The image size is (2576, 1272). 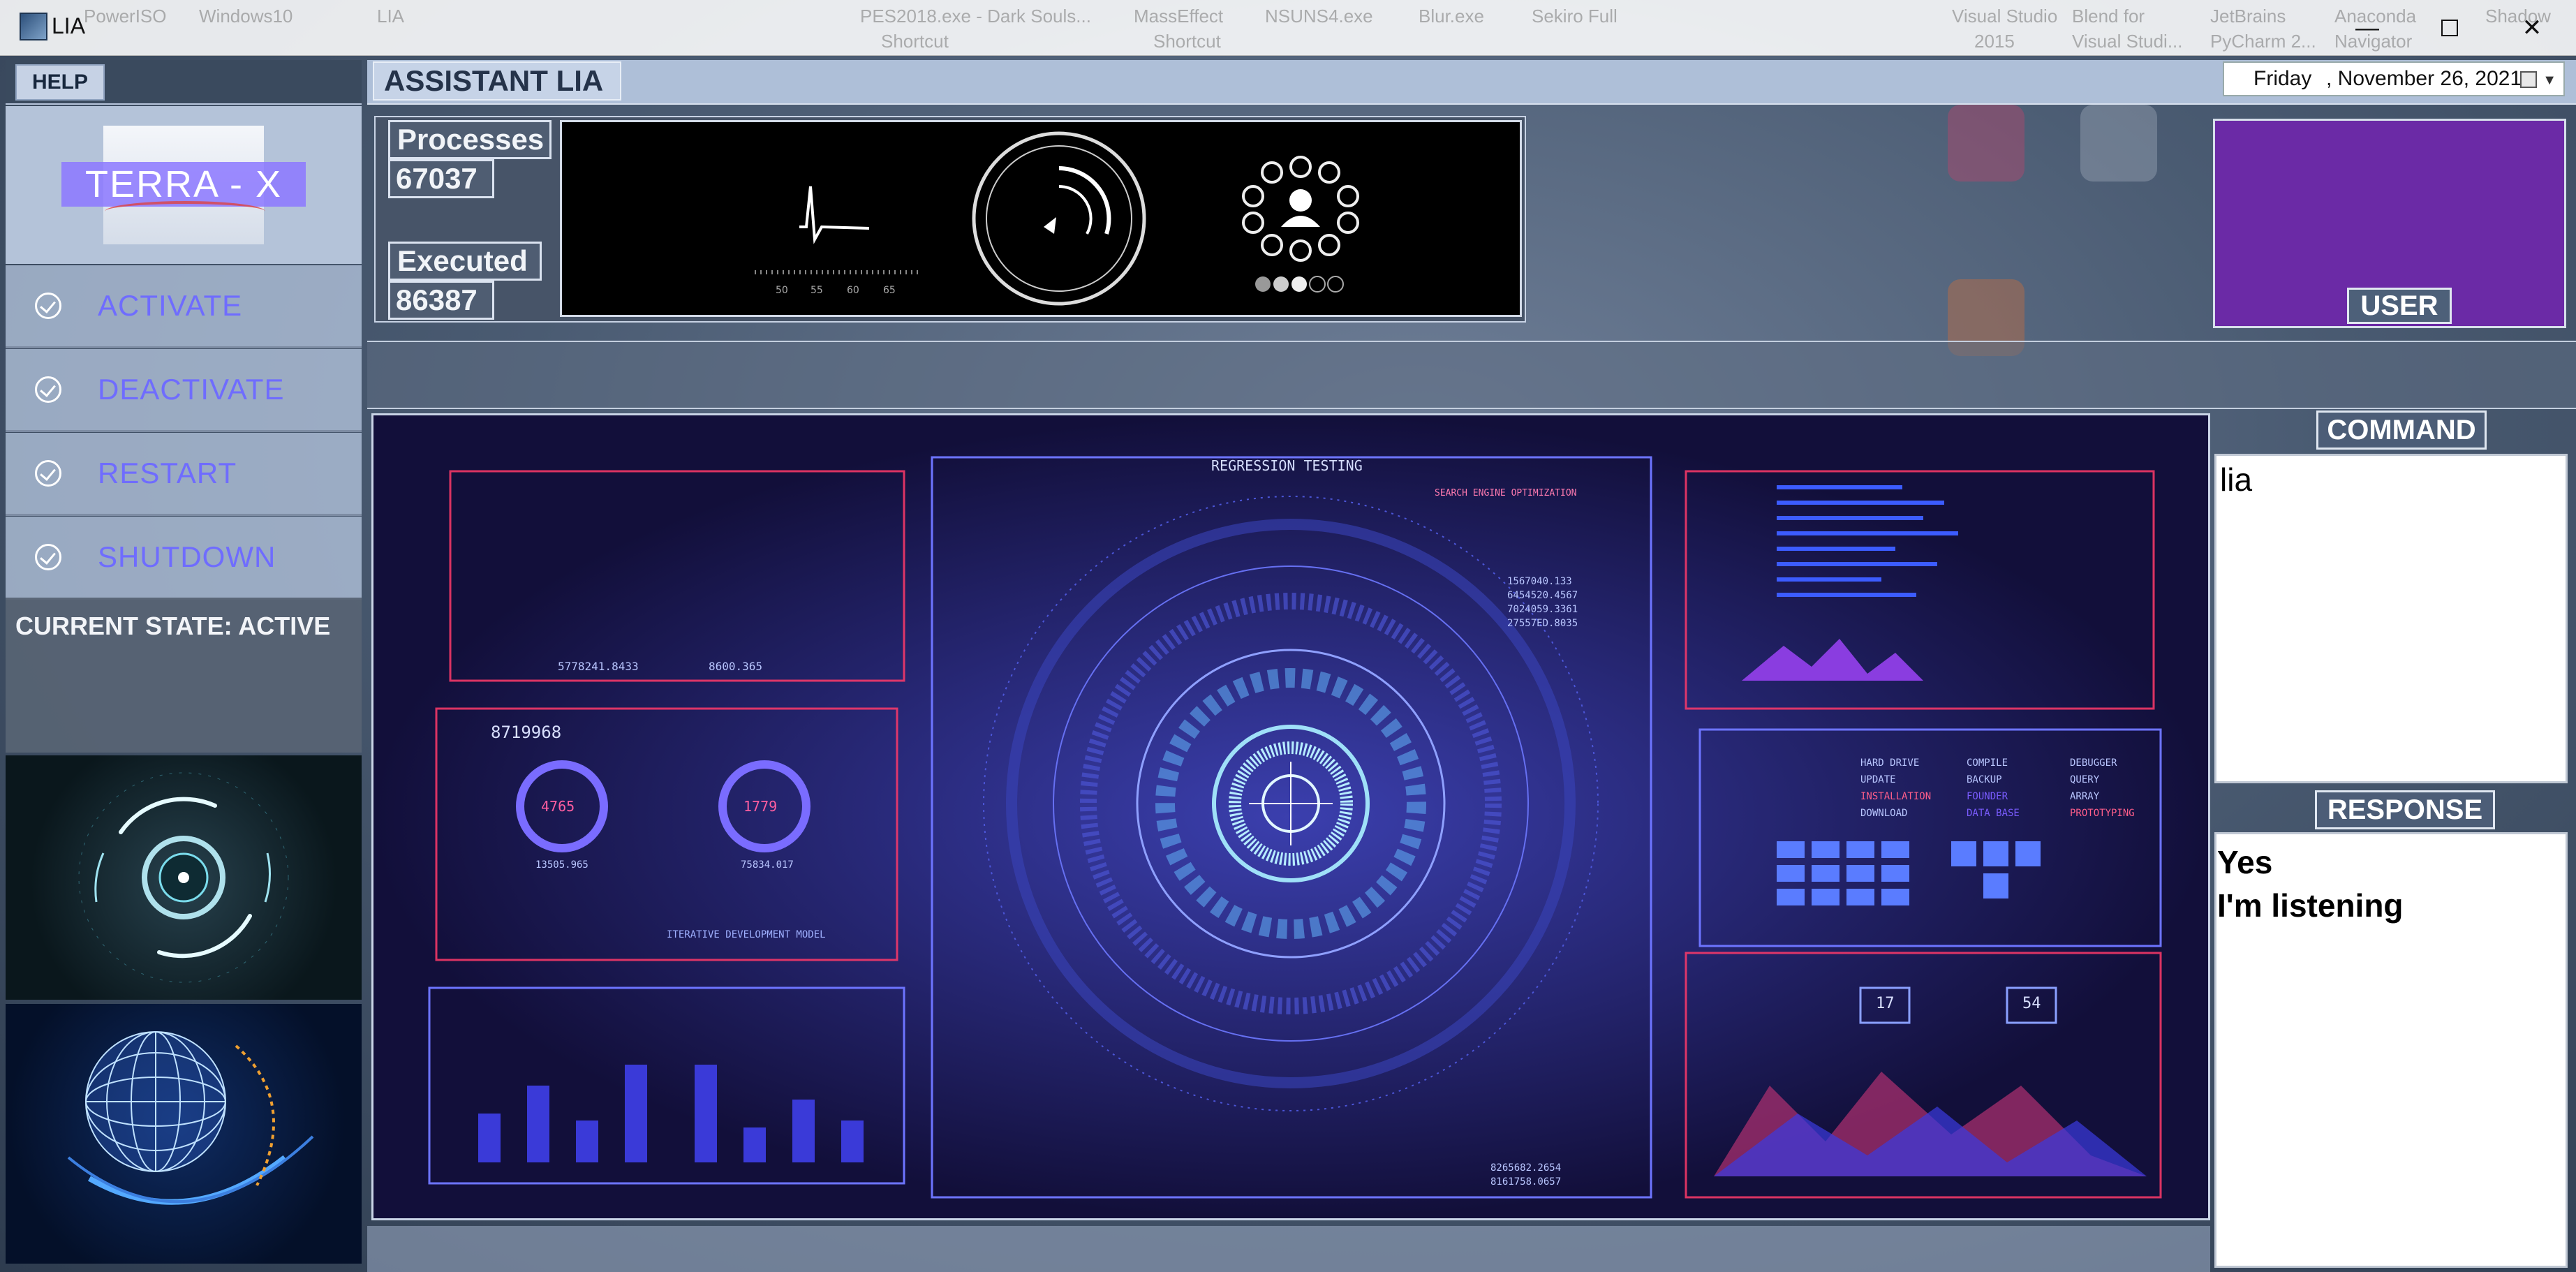 I want to click on hud-menu-item: FOUNDER, so click(x=1987, y=796).